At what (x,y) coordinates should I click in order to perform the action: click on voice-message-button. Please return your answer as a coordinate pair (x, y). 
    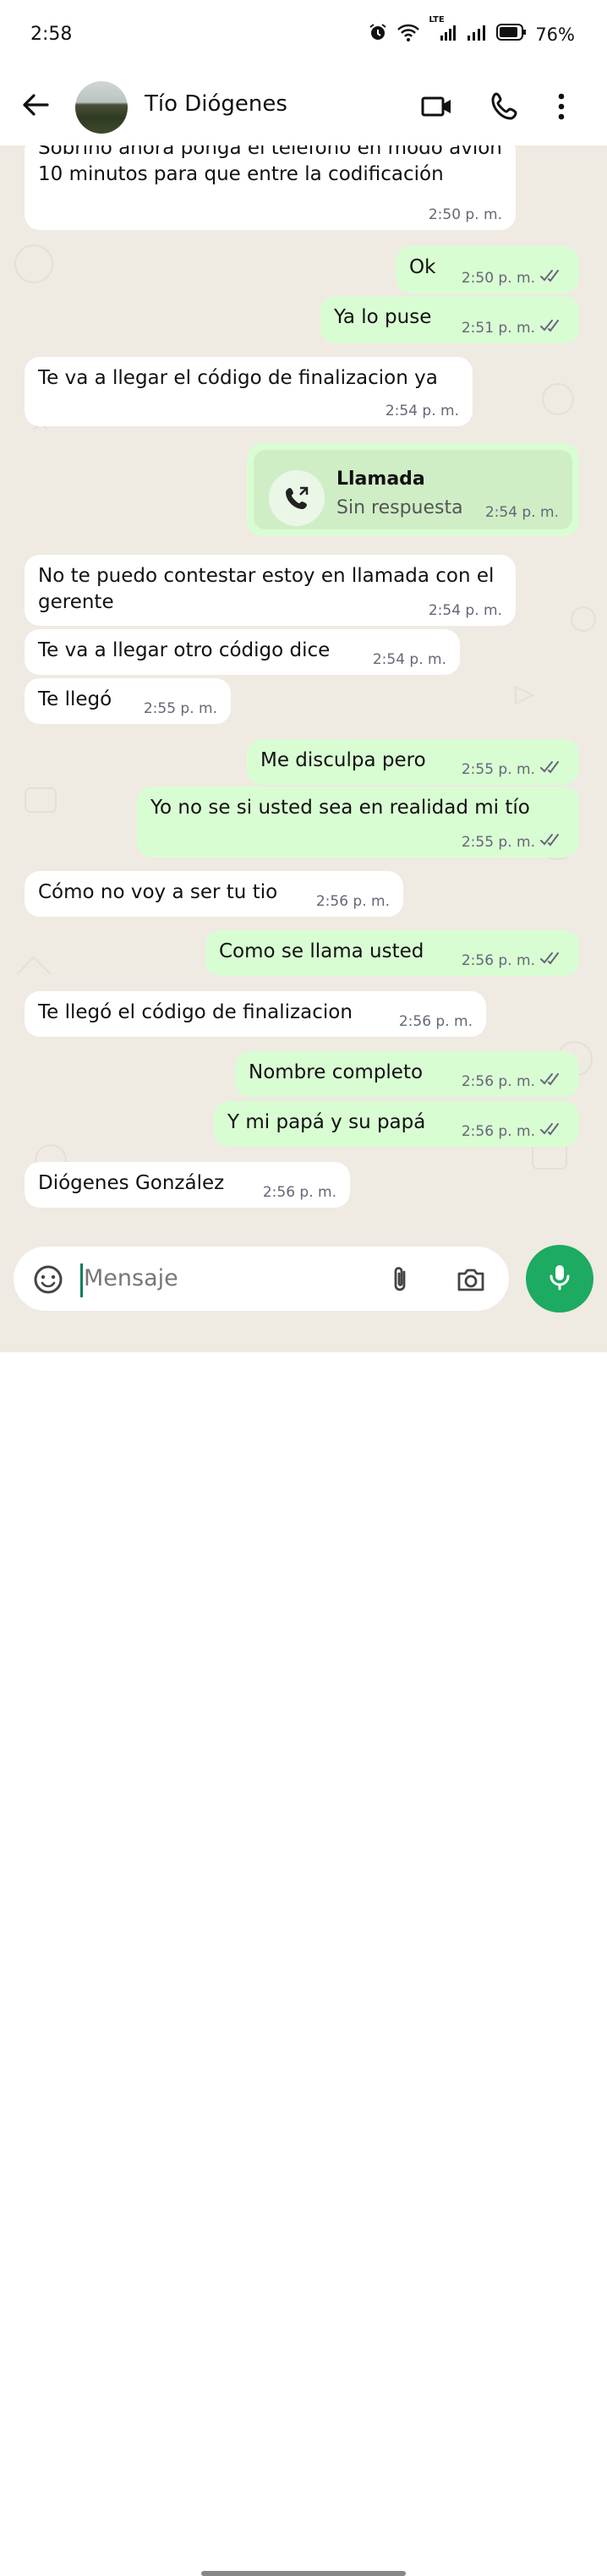
    Looking at the image, I should click on (559, 1279).